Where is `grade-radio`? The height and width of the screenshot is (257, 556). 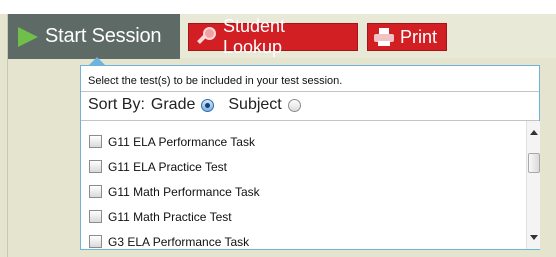 grade-radio is located at coordinates (208, 105).